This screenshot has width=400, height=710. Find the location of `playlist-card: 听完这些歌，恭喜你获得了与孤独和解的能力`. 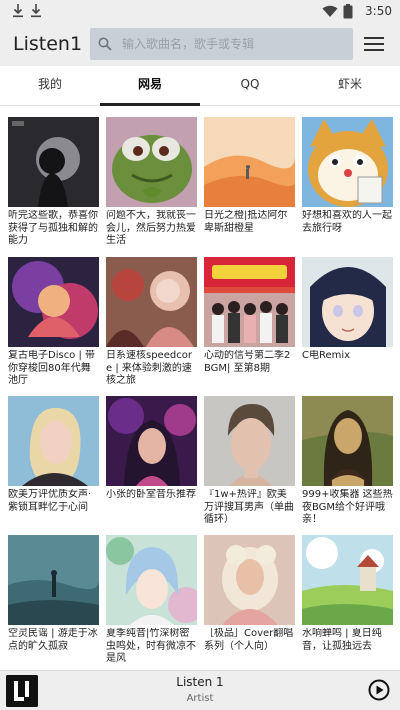

playlist-card: 听完这些歌，恭喜你获得了与孤独和解的能力 is located at coordinates (53, 184).